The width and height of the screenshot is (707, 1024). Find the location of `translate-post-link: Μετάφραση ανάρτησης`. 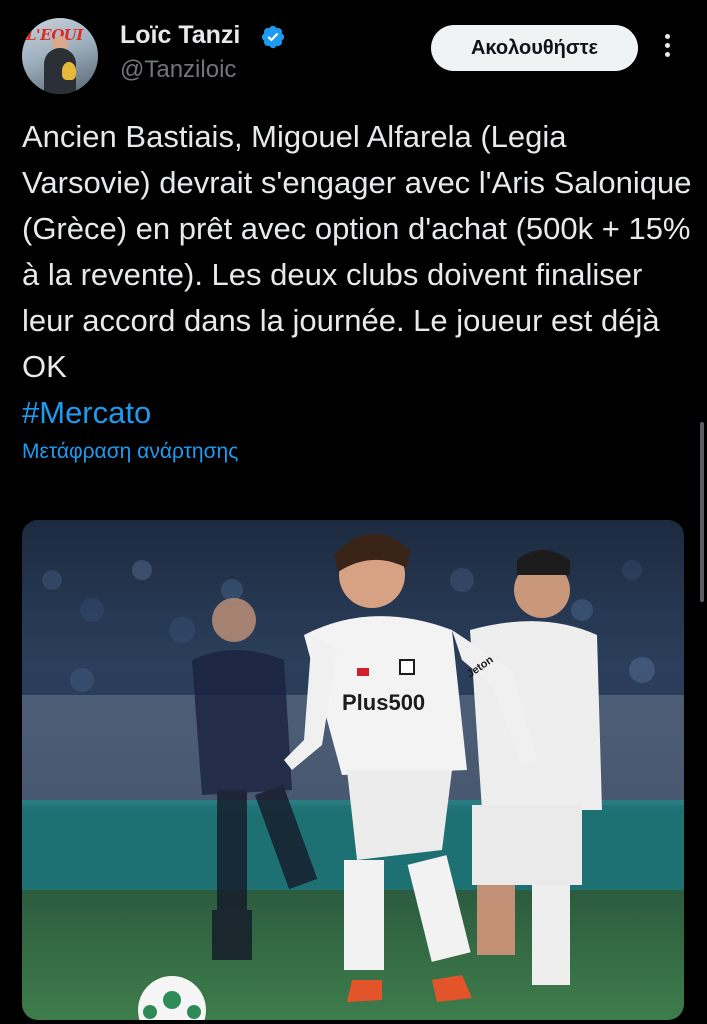

translate-post-link: Μετάφραση ανάρτησης is located at coordinates (130, 452).